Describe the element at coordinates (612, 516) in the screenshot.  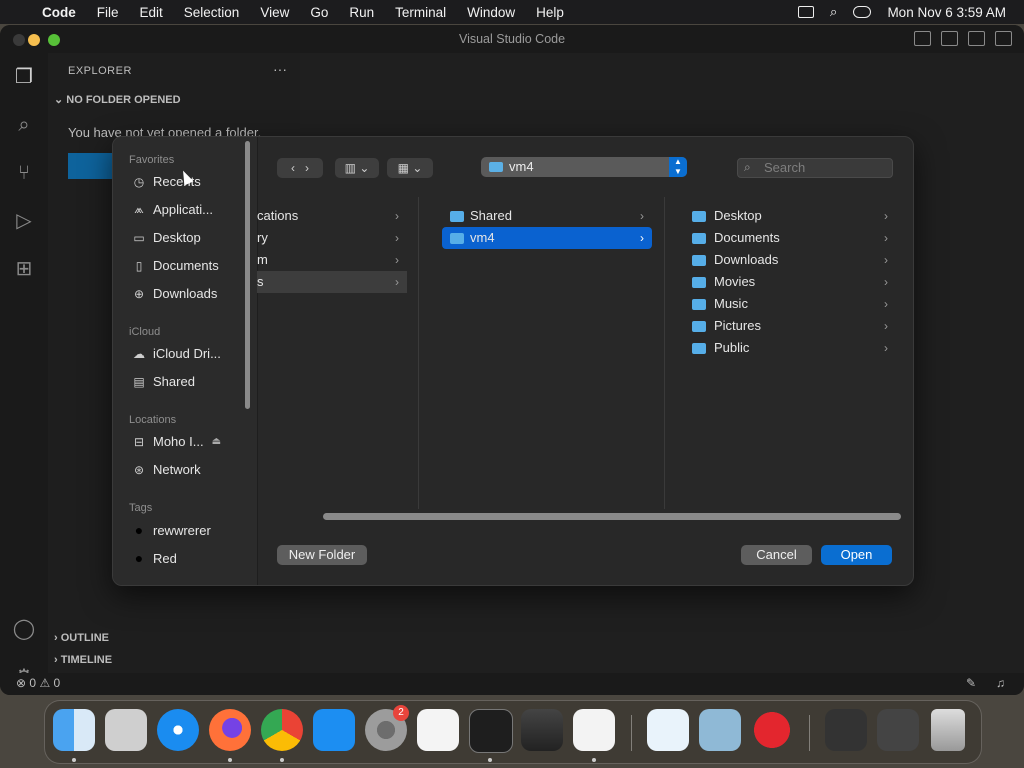
I see `horizontal-scrollbar` at that location.